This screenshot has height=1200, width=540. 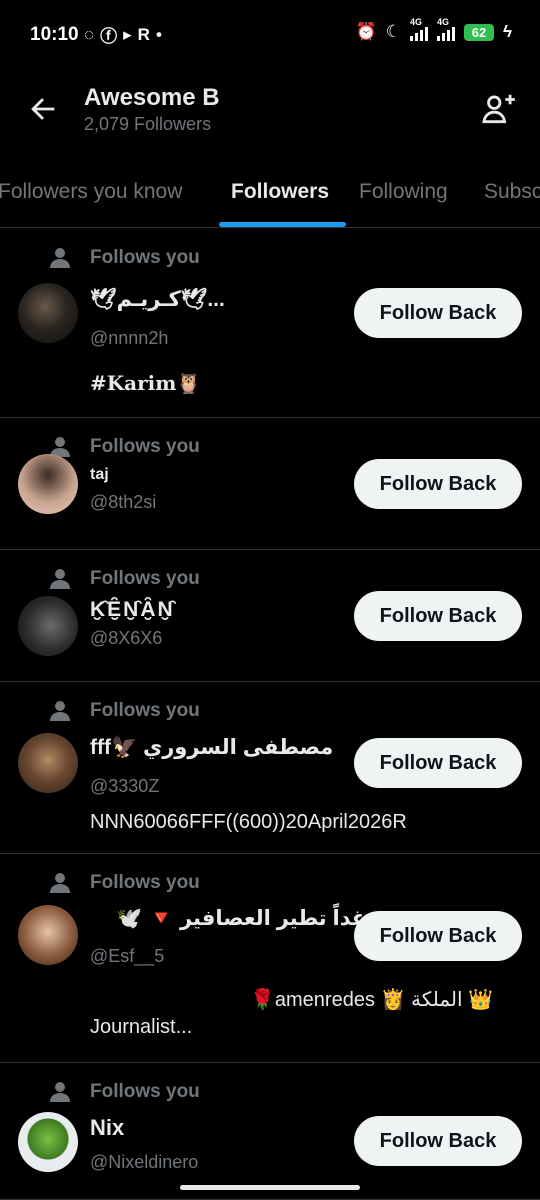 What do you see at coordinates (109, 36) in the screenshot?
I see `facebook-icon: ⓕ` at bounding box center [109, 36].